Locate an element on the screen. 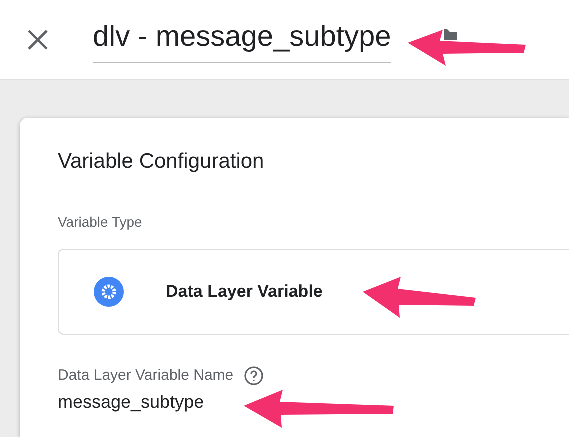 This screenshot has width=569, height=437. gear-icon is located at coordinates (109, 291).